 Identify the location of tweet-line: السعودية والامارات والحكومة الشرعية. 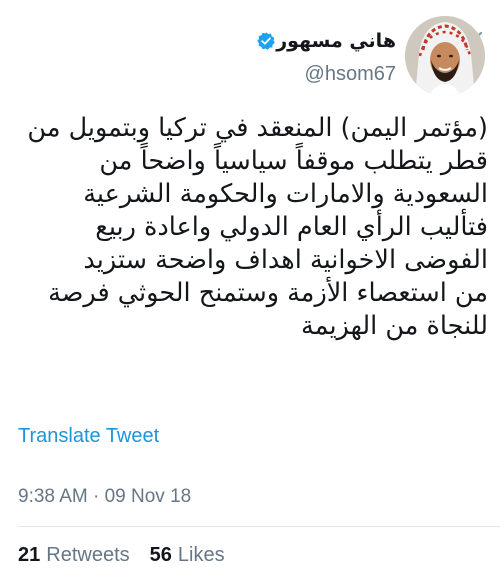
(285, 194).